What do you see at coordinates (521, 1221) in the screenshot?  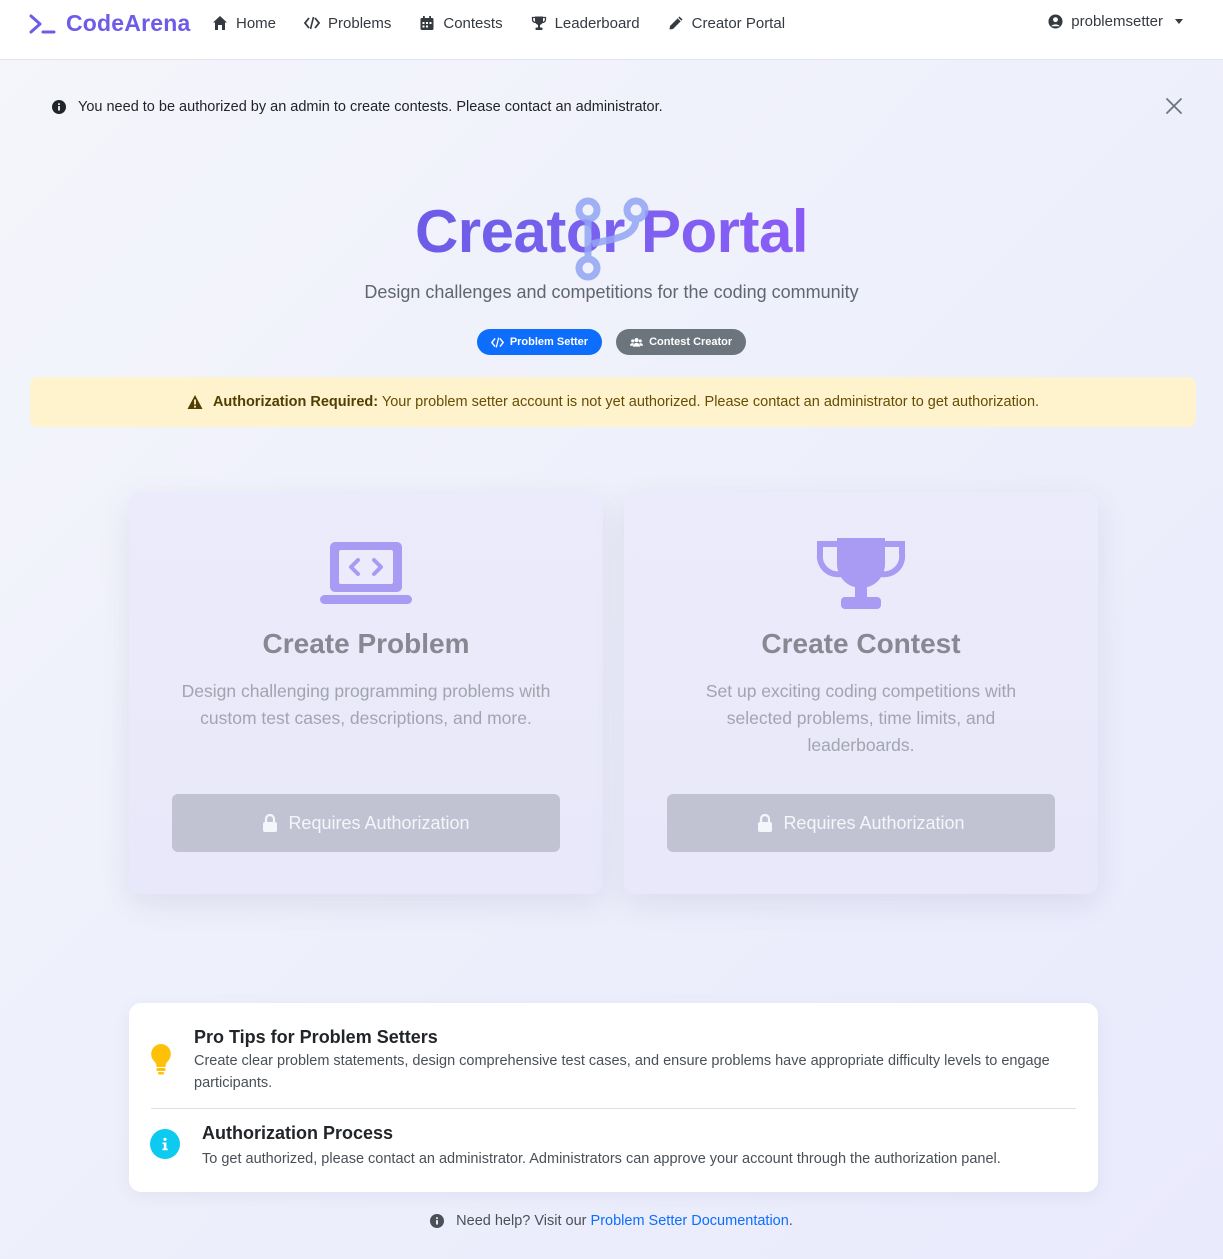 I see `help-text: Need help? Visit our` at bounding box center [521, 1221].